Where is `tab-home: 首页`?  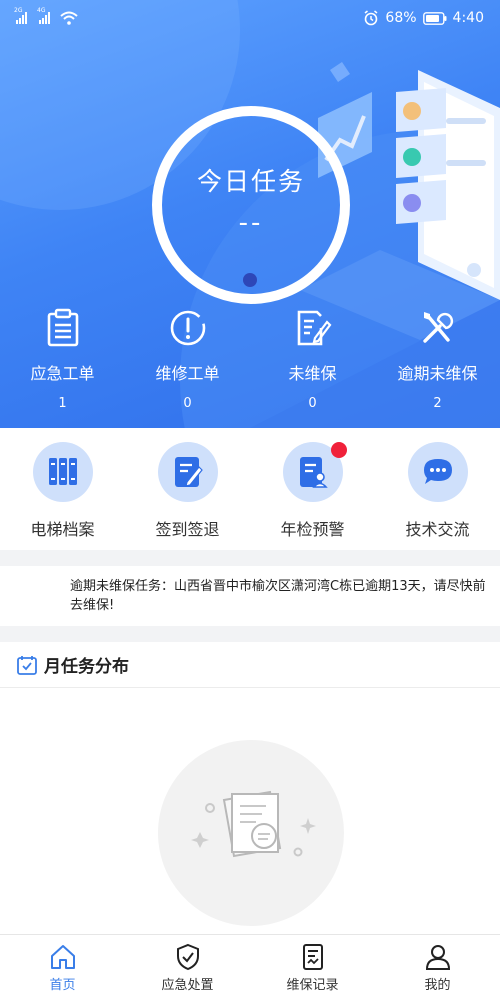
tab-home: 首页 is located at coordinates (62, 967).